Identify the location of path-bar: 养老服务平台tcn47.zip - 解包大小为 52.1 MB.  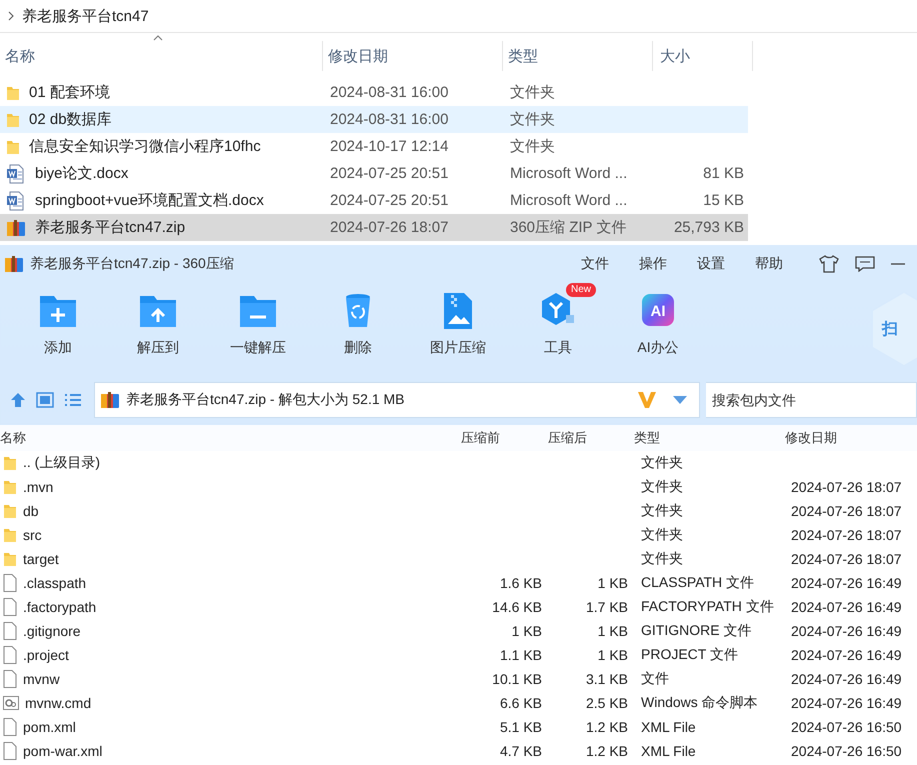
(397, 400).